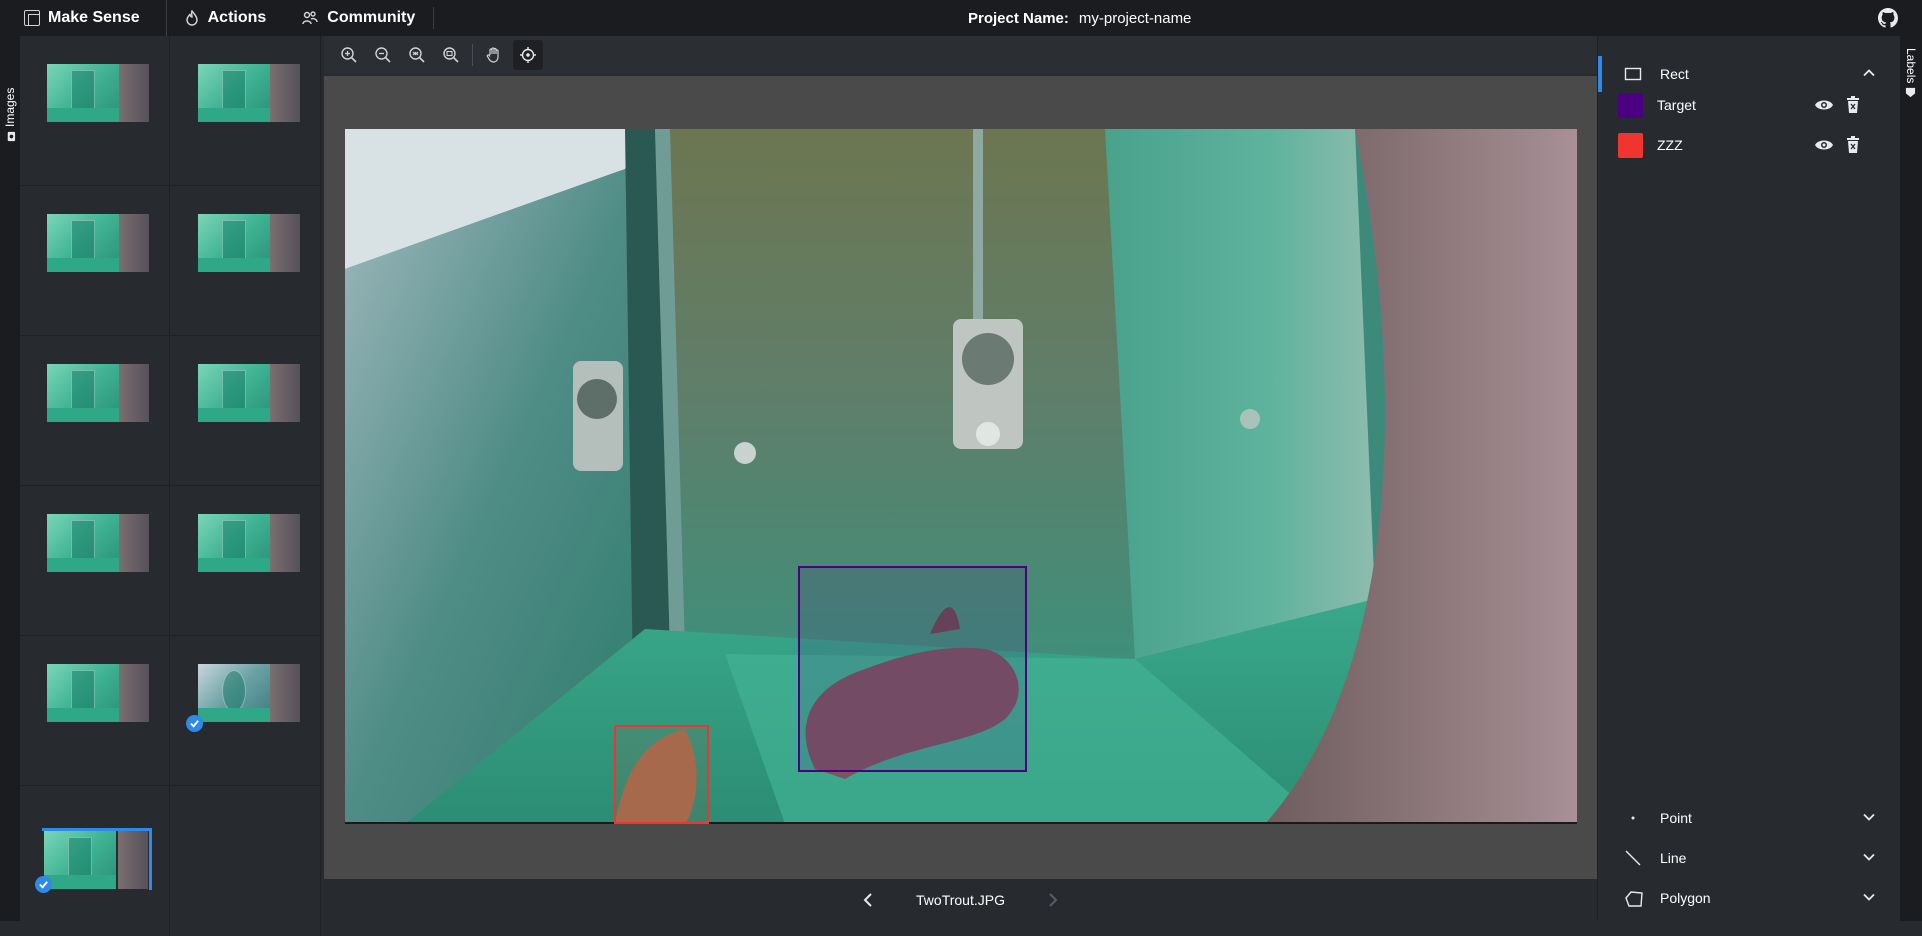 Image resolution: width=1922 pixels, height=936 pixels. I want to click on images-side-tab: Images, so click(10, 478).